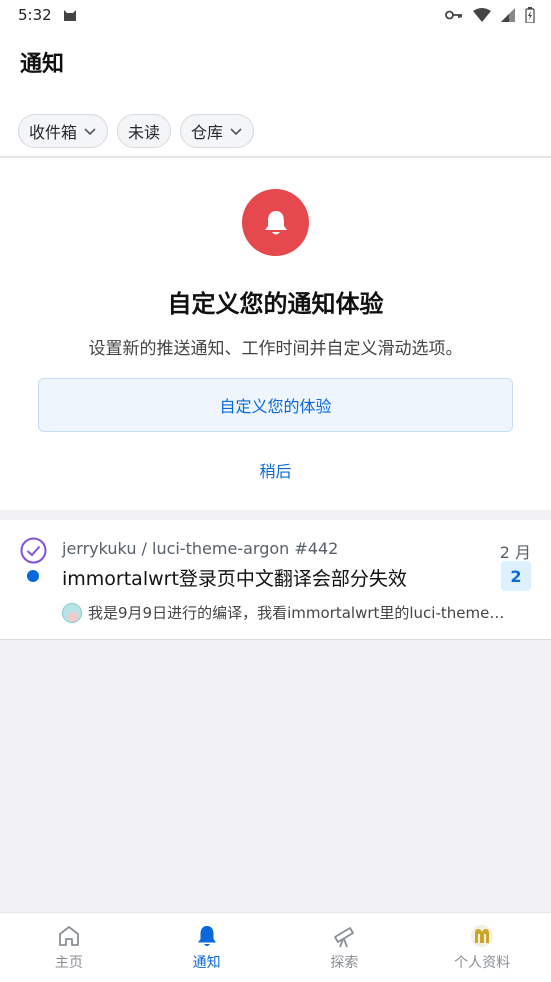 This screenshot has height=982, width=551. What do you see at coordinates (515, 552) in the screenshot?
I see `notification-date: 2 月` at bounding box center [515, 552].